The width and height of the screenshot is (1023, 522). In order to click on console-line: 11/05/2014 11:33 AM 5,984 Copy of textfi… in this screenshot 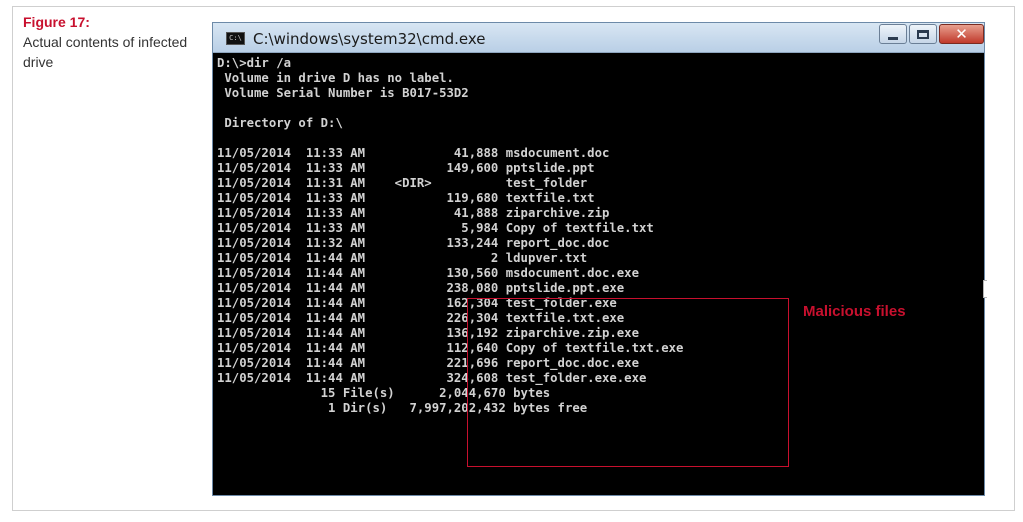, I will do `click(435, 228)`.